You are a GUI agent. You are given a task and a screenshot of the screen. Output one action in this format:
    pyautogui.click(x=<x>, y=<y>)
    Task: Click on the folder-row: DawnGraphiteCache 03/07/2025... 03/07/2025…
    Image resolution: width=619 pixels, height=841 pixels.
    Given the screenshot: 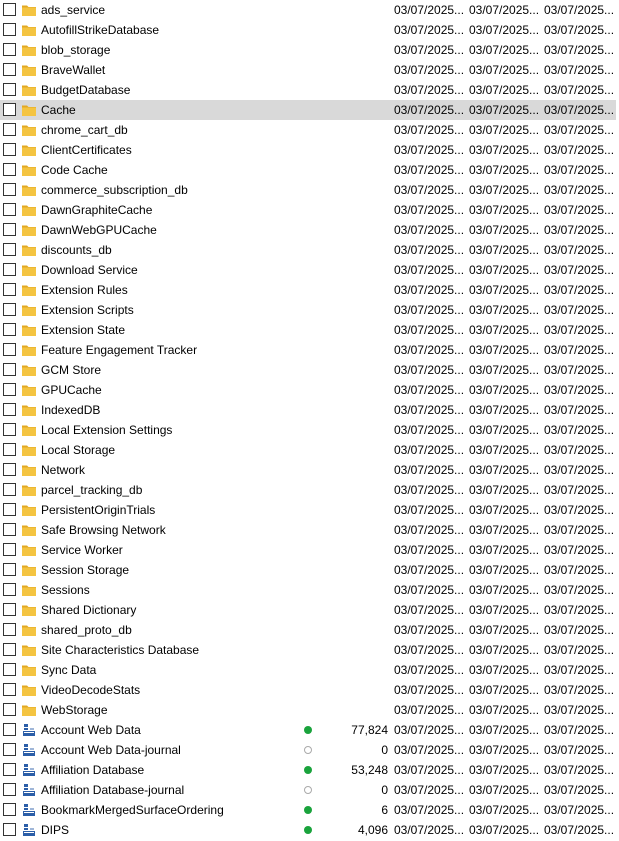 What is the action you would take?
    pyautogui.click(x=308, y=210)
    